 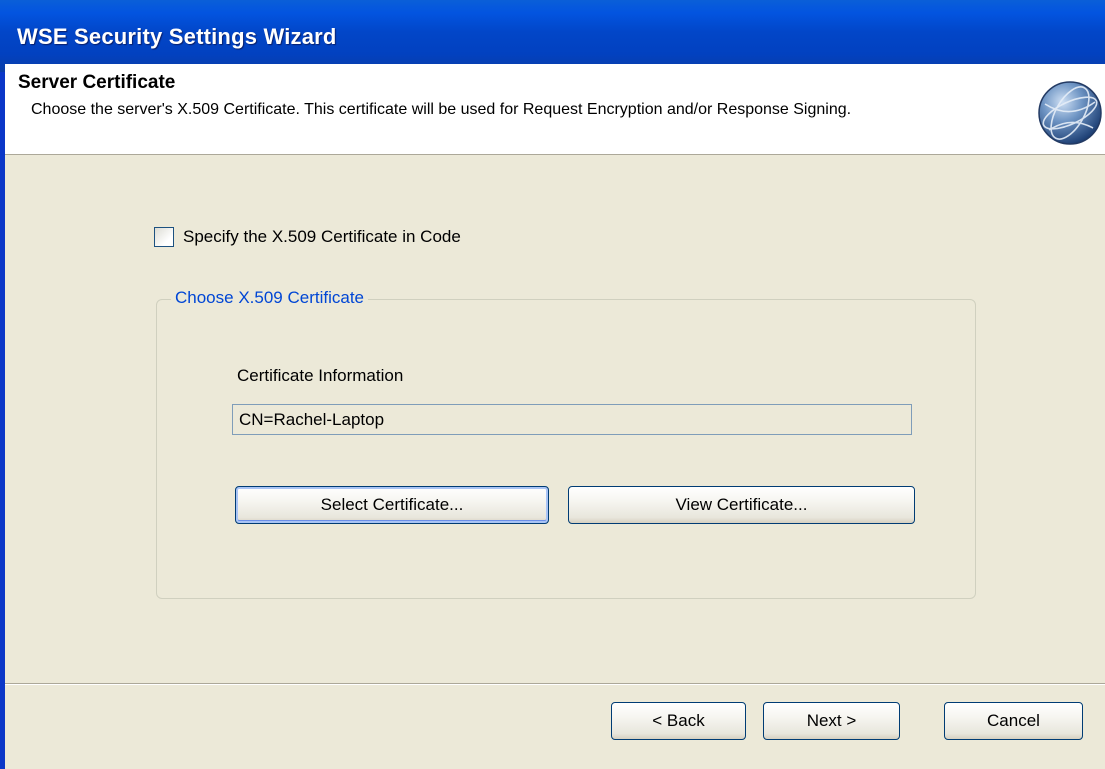 I want to click on back-button: < Back, so click(x=678, y=721).